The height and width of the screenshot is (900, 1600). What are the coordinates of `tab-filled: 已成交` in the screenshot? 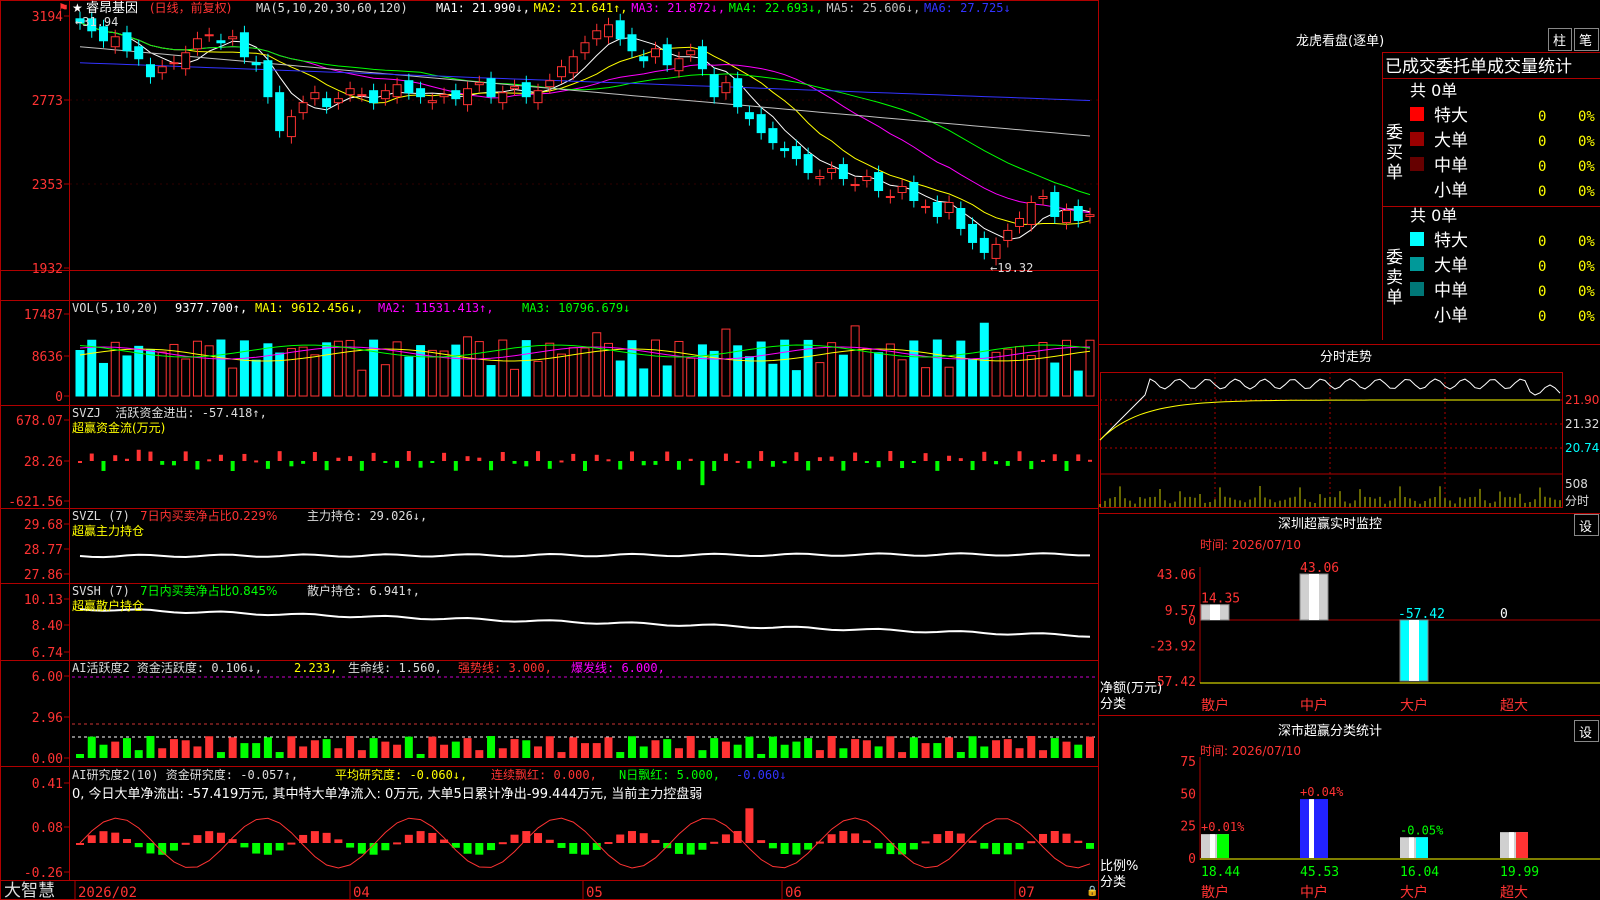 It's located at (1410, 67).